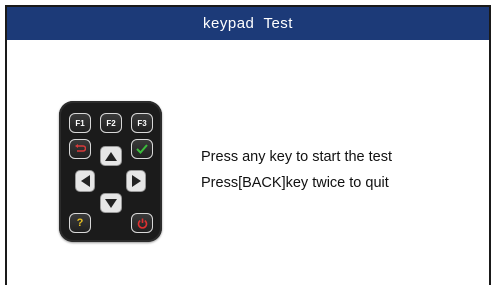  I want to click on back-key, so click(80, 149).